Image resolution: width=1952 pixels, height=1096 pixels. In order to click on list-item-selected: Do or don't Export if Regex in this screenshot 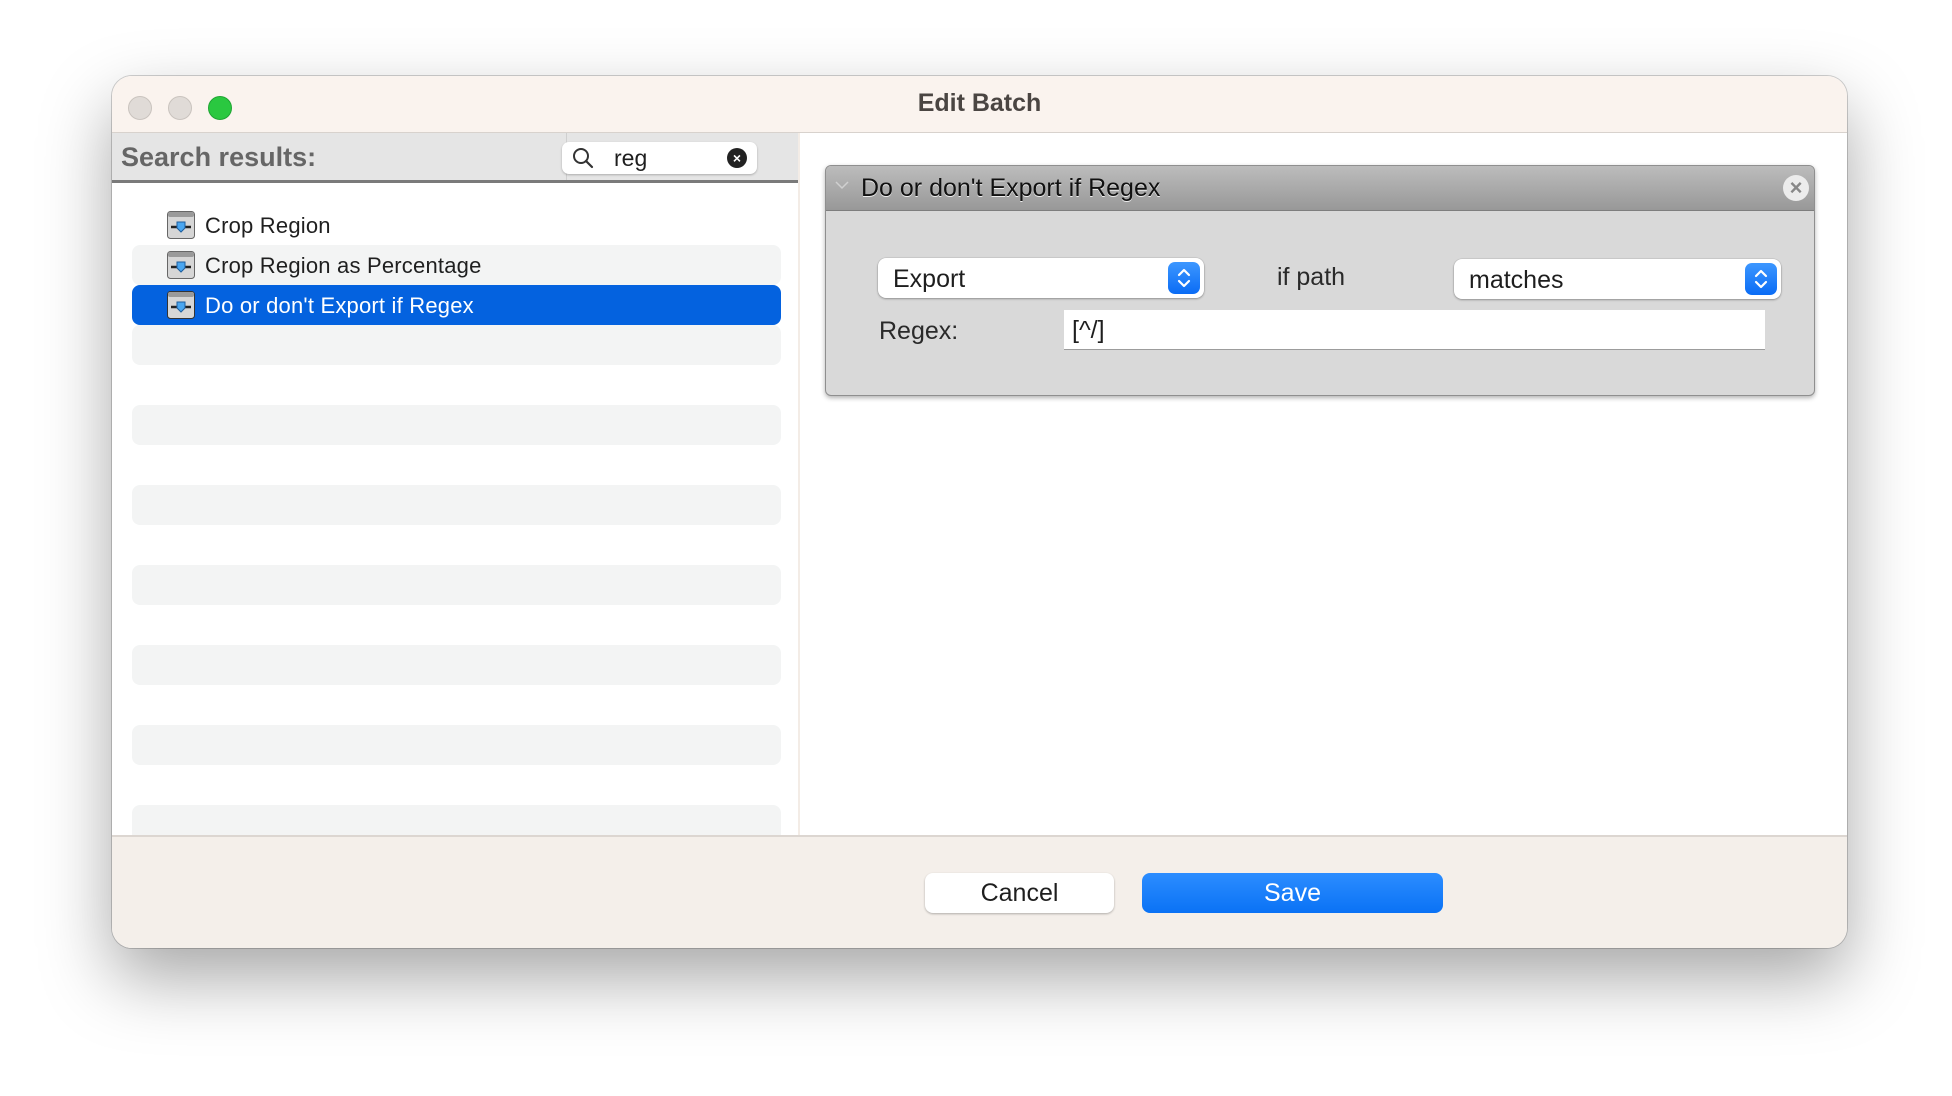, I will do `click(456, 305)`.